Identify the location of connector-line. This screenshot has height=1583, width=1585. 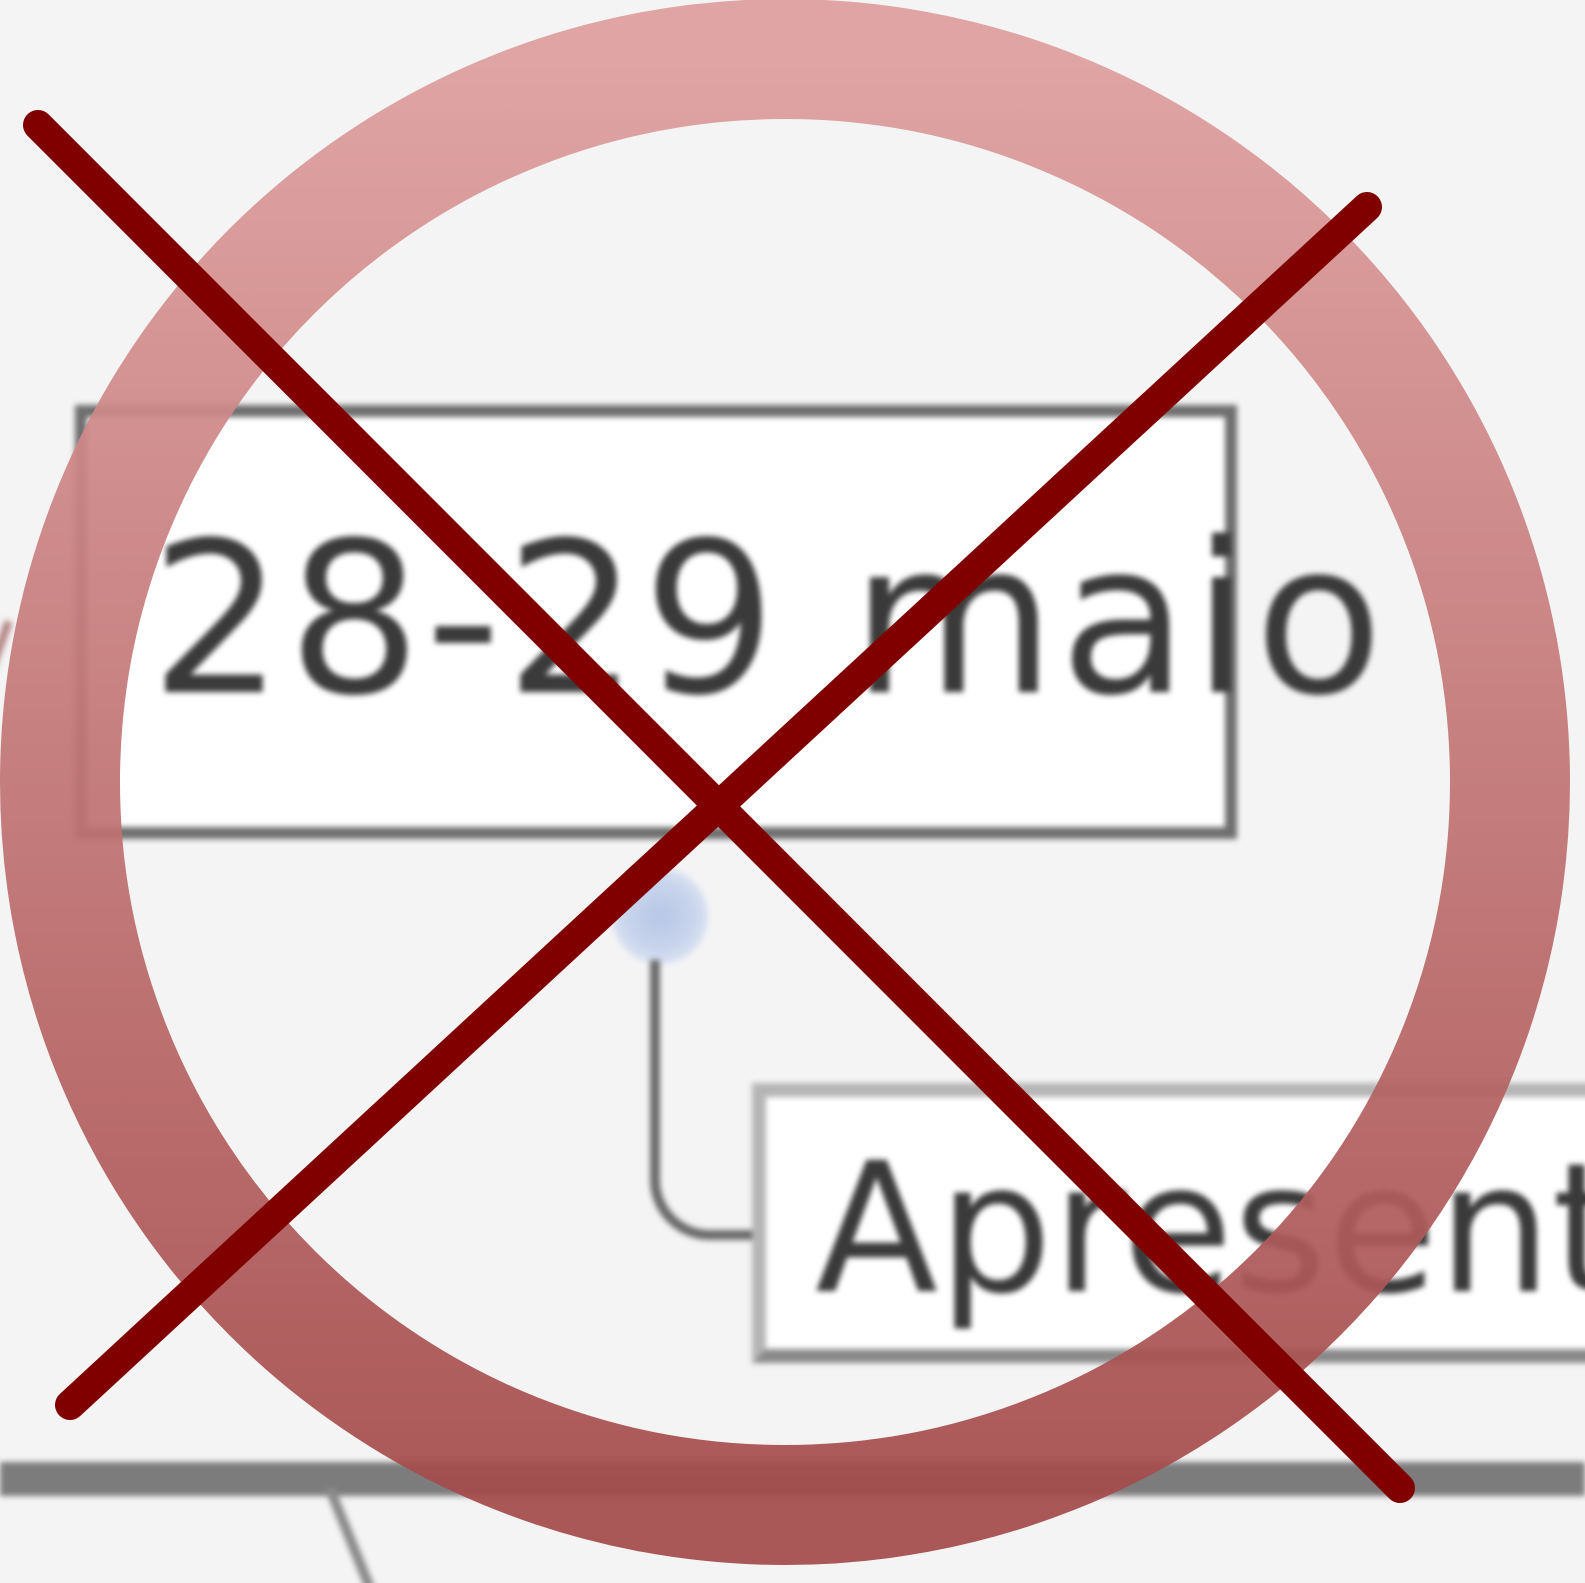
(705, 1100).